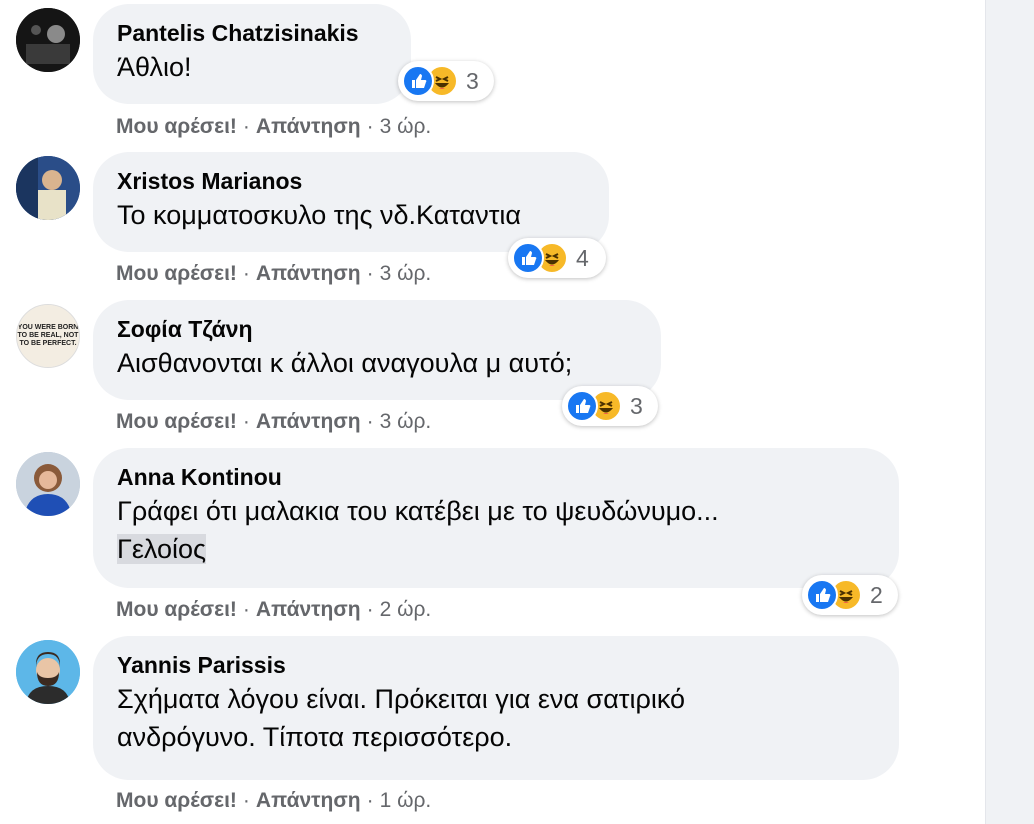 This screenshot has width=1034, height=824. Describe the element at coordinates (406, 609) in the screenshot. I see `timestamp: 2 ώρ.` at that location.